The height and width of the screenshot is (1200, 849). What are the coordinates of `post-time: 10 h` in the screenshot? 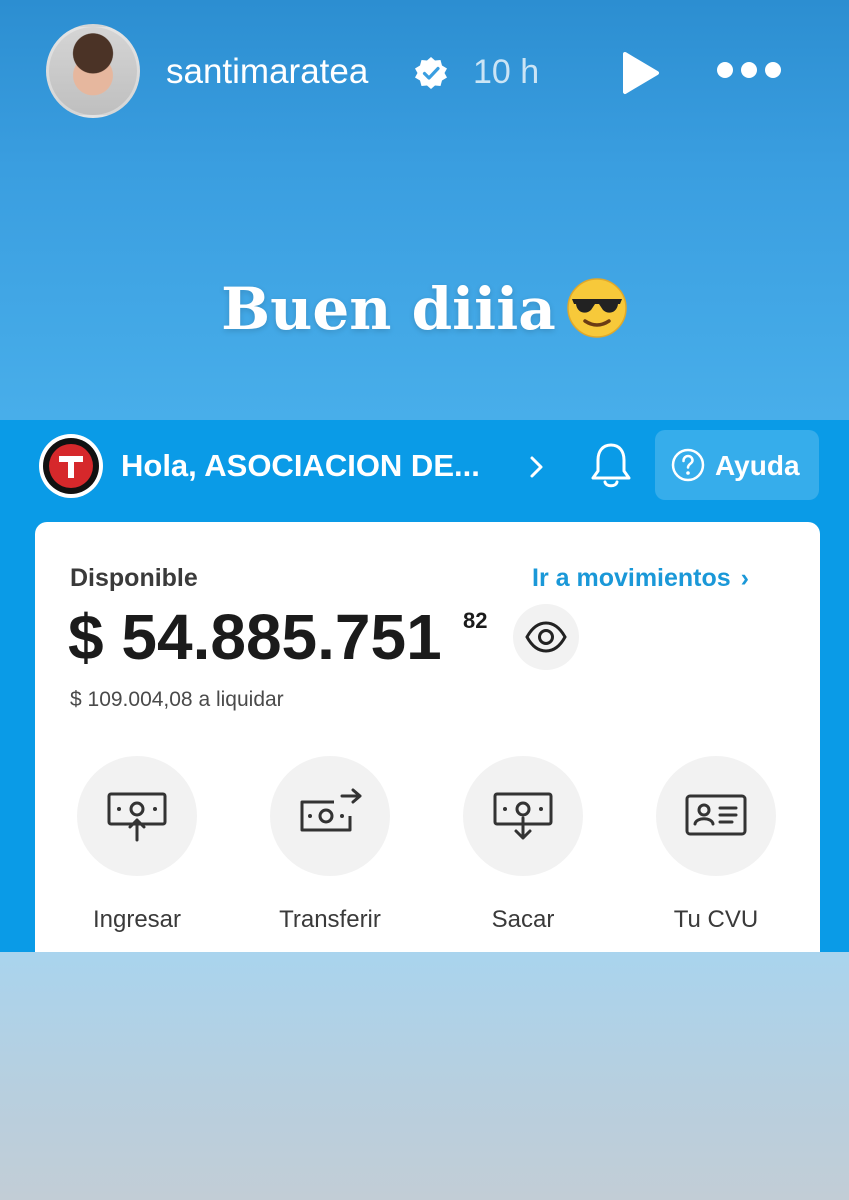 It's located at (506, 72).